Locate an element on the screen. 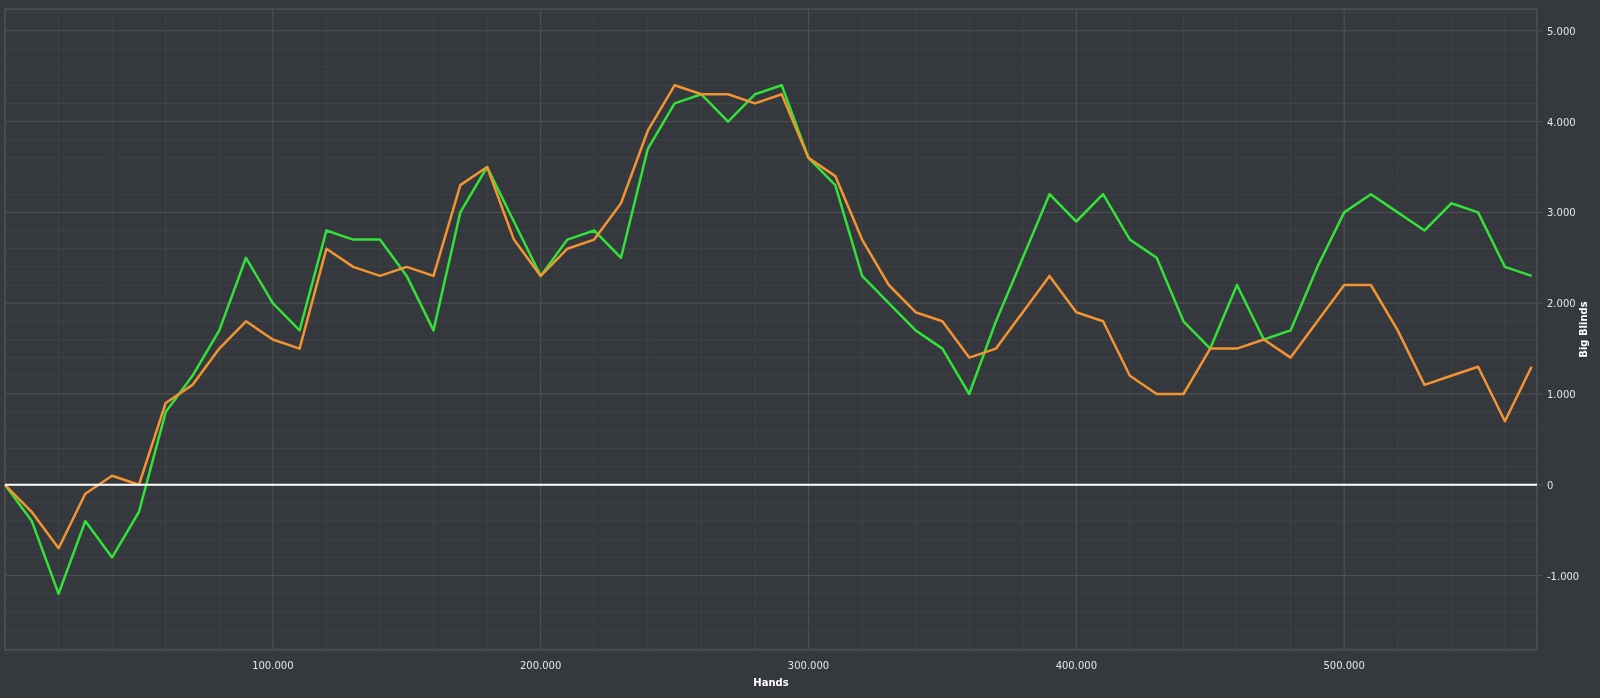 This screenshot has height=698, width=1600. x-axis-title: Hands is located at coordinates (771, 682).